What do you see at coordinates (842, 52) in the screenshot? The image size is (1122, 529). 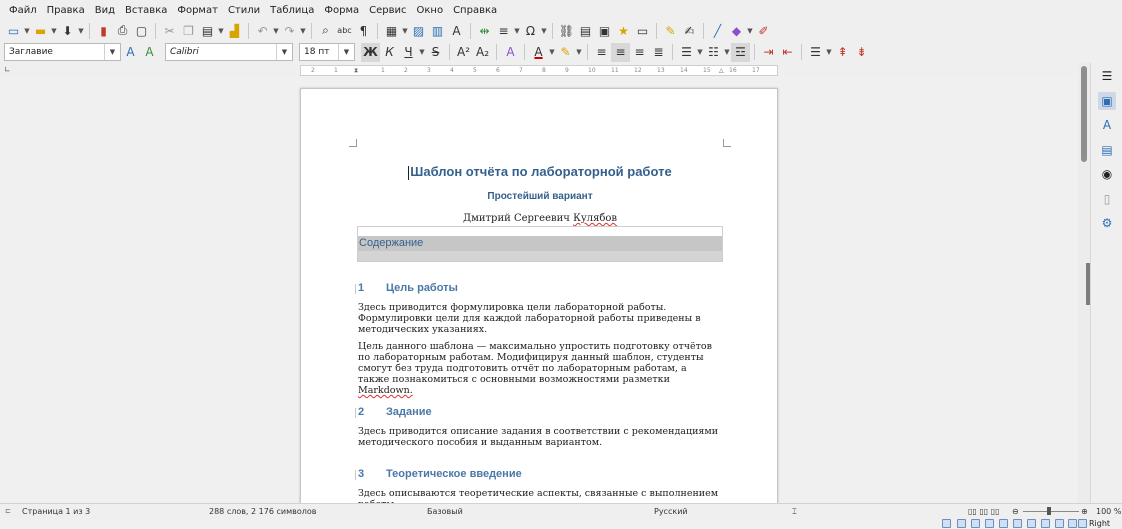 I see `increase-paragraph-spacing-icon: ⇞` at bounding box center [842, 52].